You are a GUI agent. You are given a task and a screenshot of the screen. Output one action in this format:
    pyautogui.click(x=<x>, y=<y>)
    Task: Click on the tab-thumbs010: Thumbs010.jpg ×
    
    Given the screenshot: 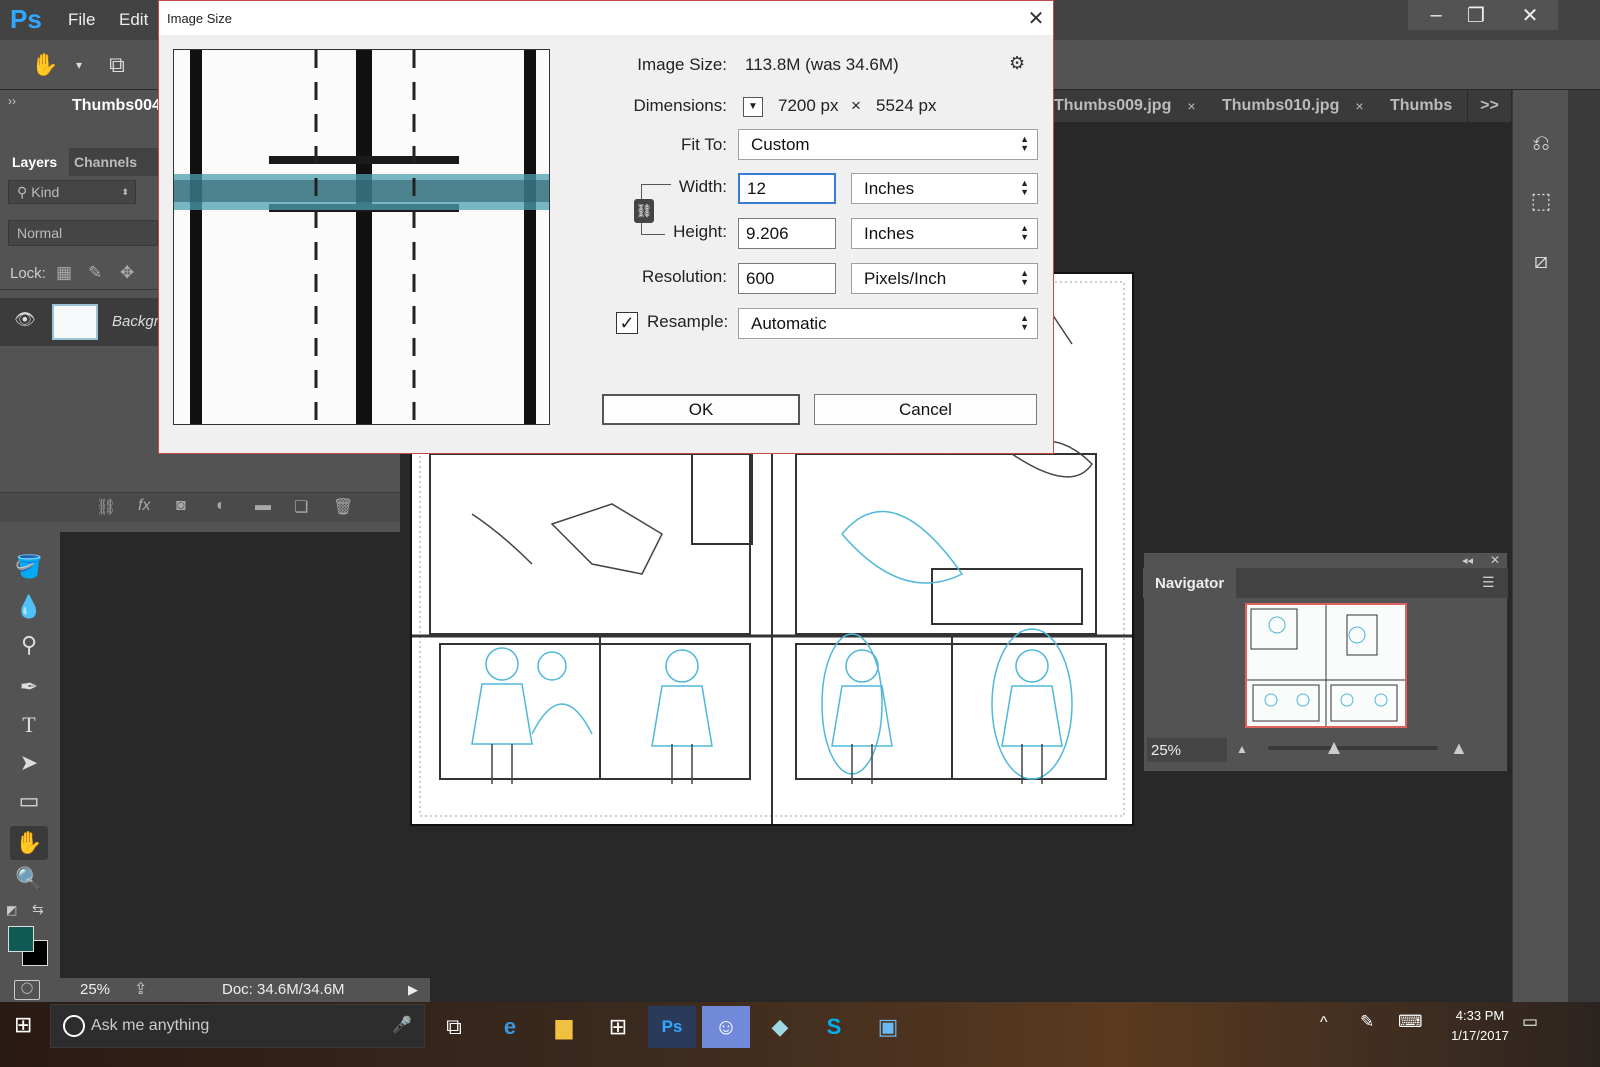 What is the action you would take?
    pyautogui.click(x=1293, y=106)
    